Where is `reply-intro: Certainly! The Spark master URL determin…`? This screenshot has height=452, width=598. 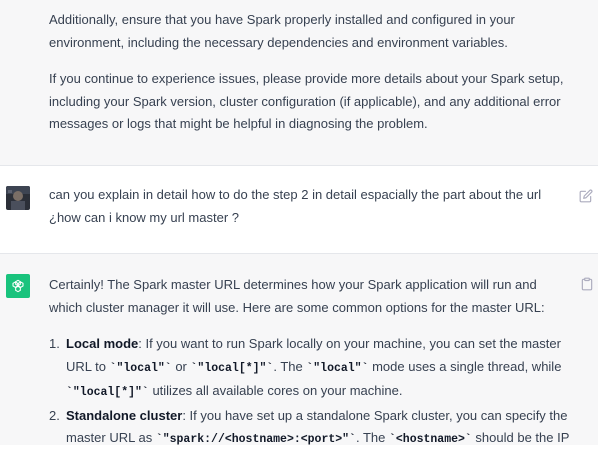 reply-intro: Certainly! The Spark master URL determin… is located at coordinates (297, 296).